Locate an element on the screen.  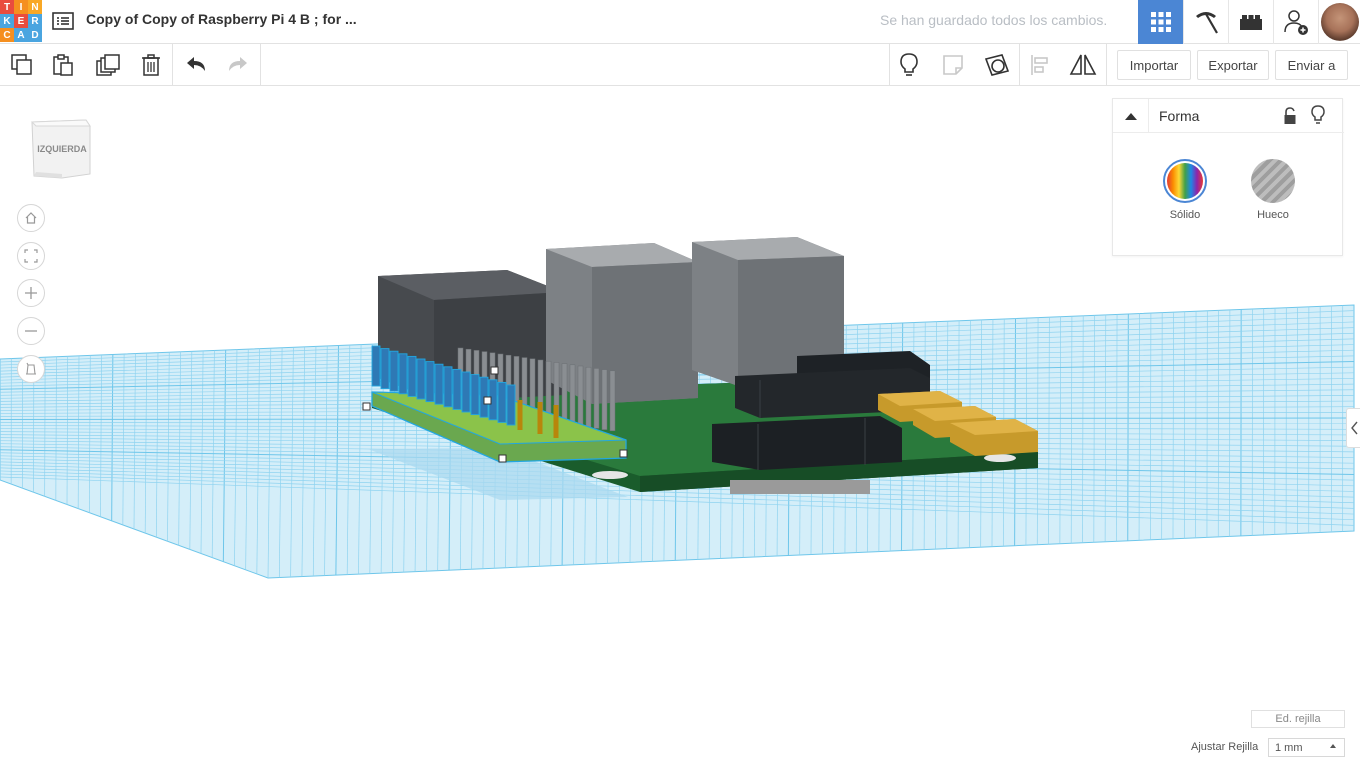
view-cube: IZQUIERDA is located at coordinates (60, 148).